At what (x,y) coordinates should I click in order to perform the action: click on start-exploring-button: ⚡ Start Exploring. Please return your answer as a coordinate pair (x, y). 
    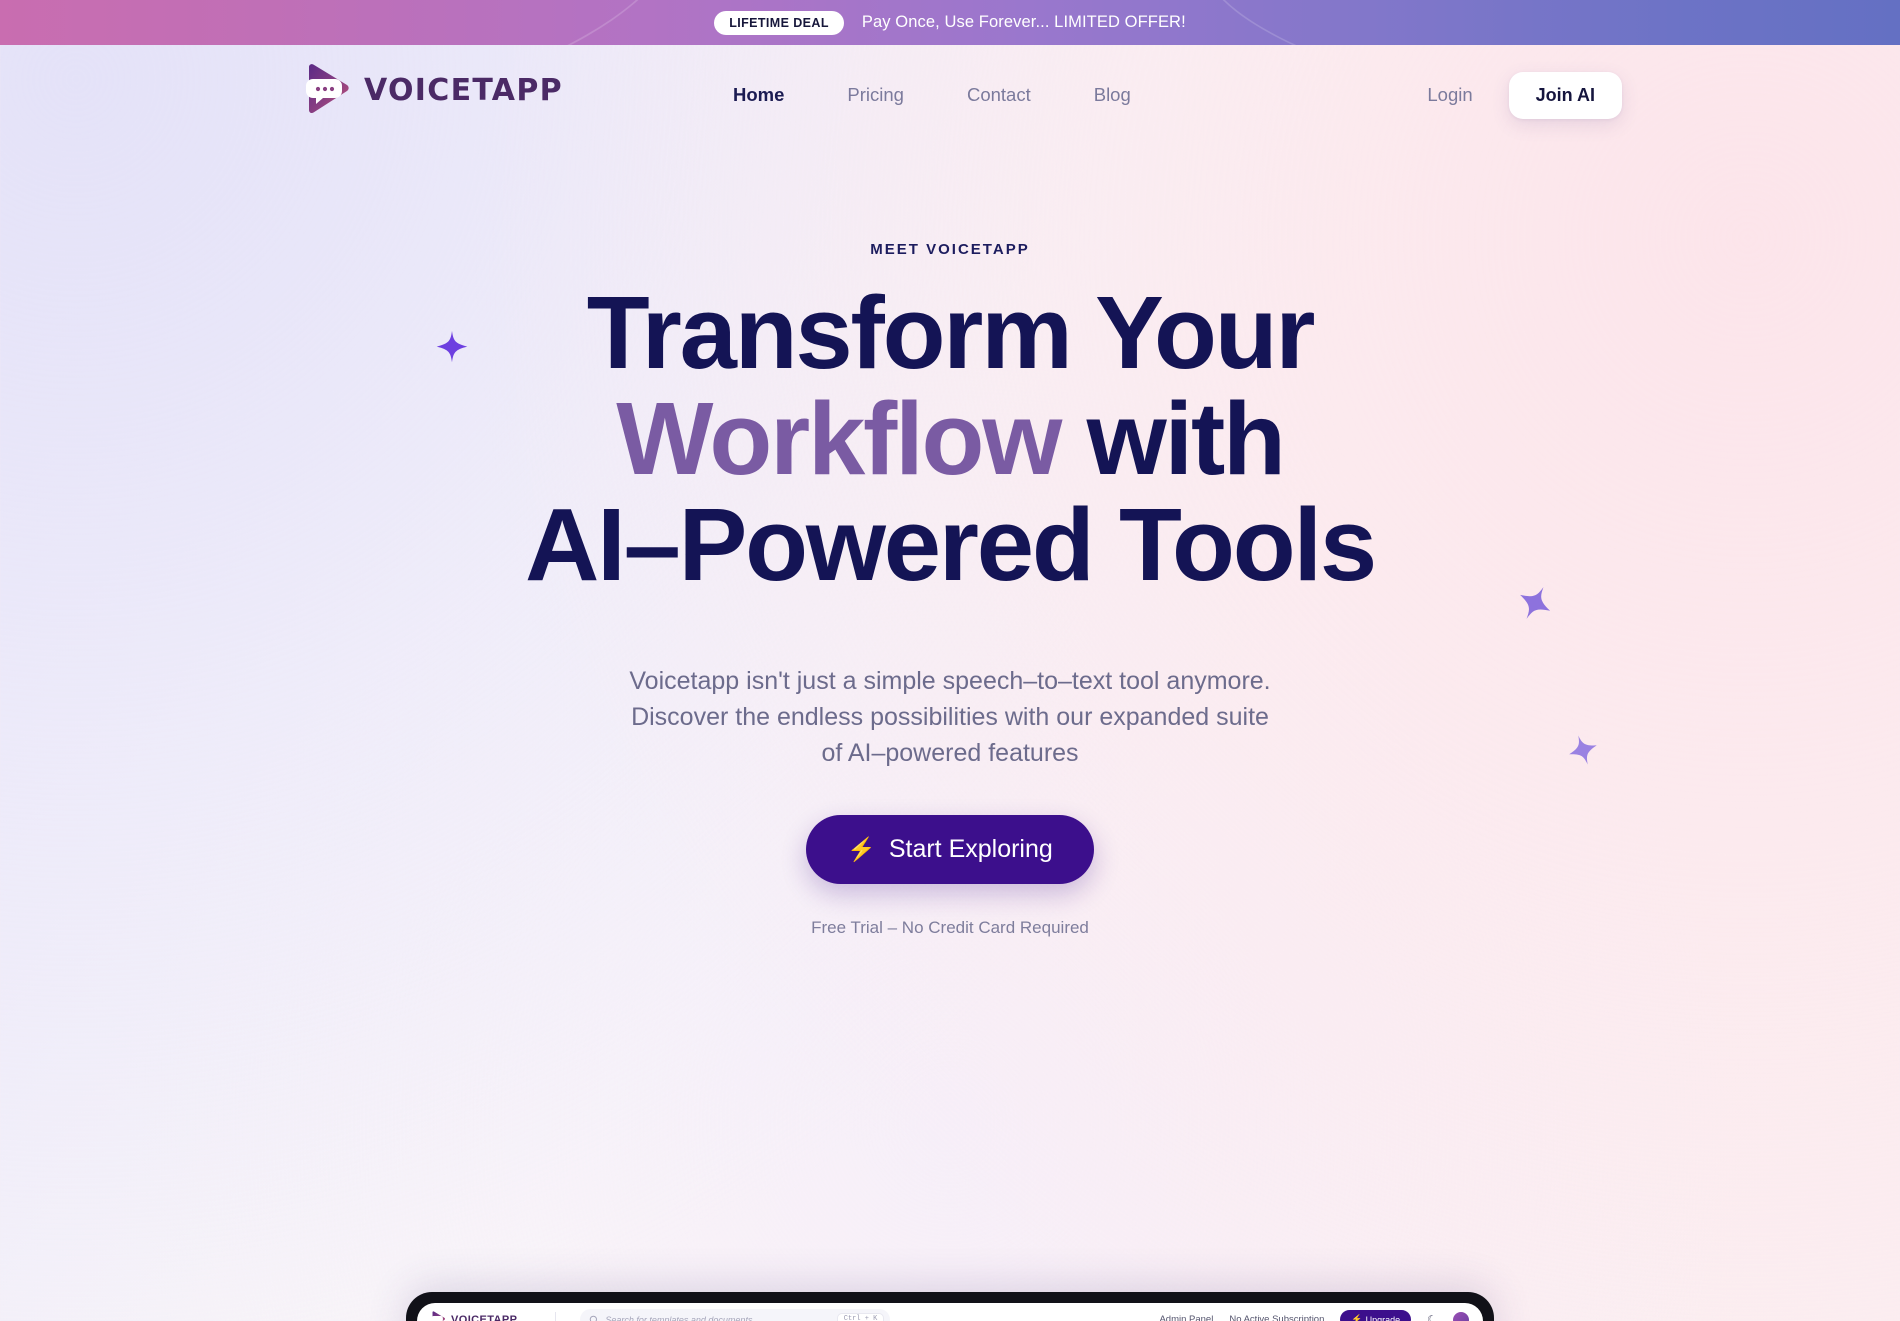
    Looking at the image, I should click on (950, 850).